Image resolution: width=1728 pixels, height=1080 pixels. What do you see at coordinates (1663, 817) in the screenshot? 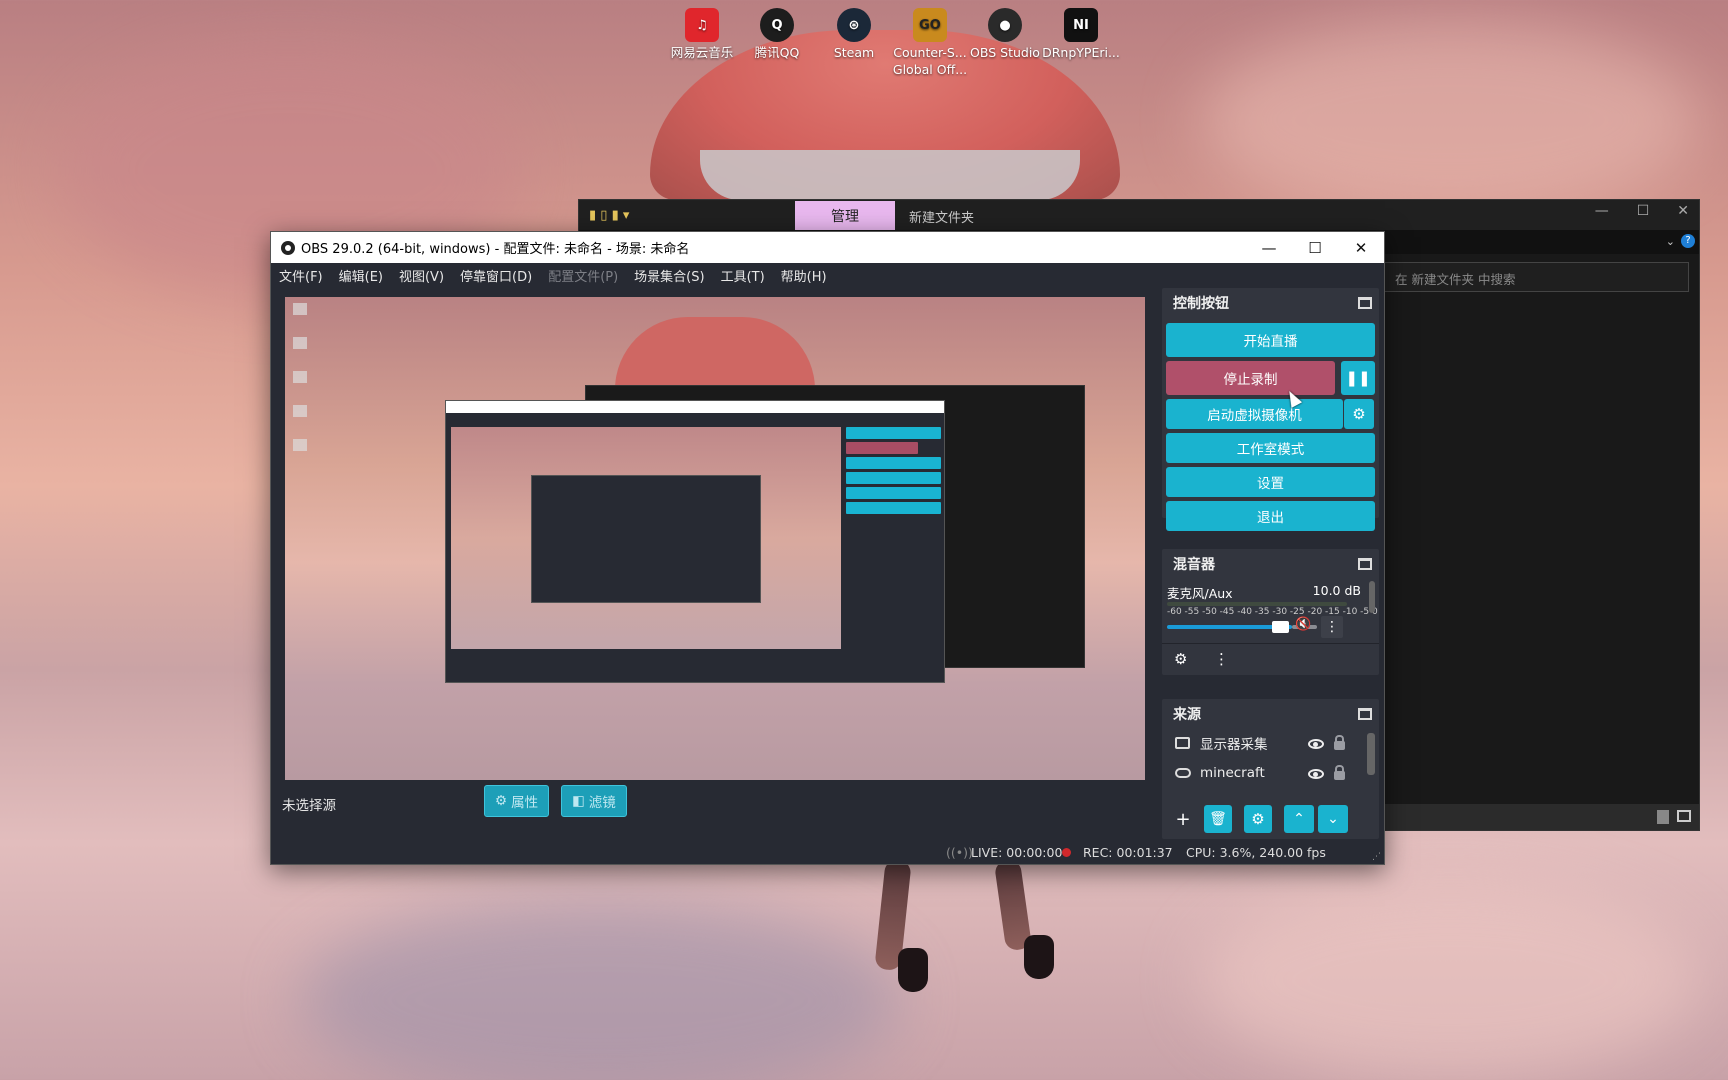
I see `details-view-icon` at bounding box center [1663, 817].